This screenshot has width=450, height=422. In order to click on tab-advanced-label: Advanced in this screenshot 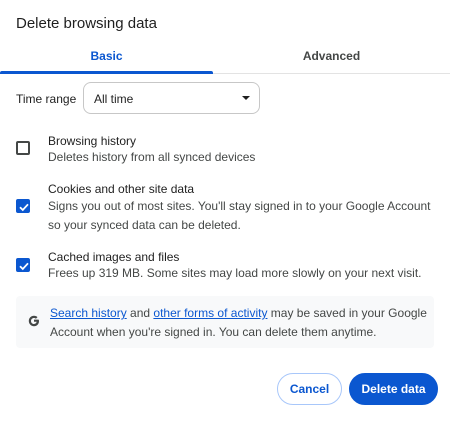, I will do `click(331, 56)`.